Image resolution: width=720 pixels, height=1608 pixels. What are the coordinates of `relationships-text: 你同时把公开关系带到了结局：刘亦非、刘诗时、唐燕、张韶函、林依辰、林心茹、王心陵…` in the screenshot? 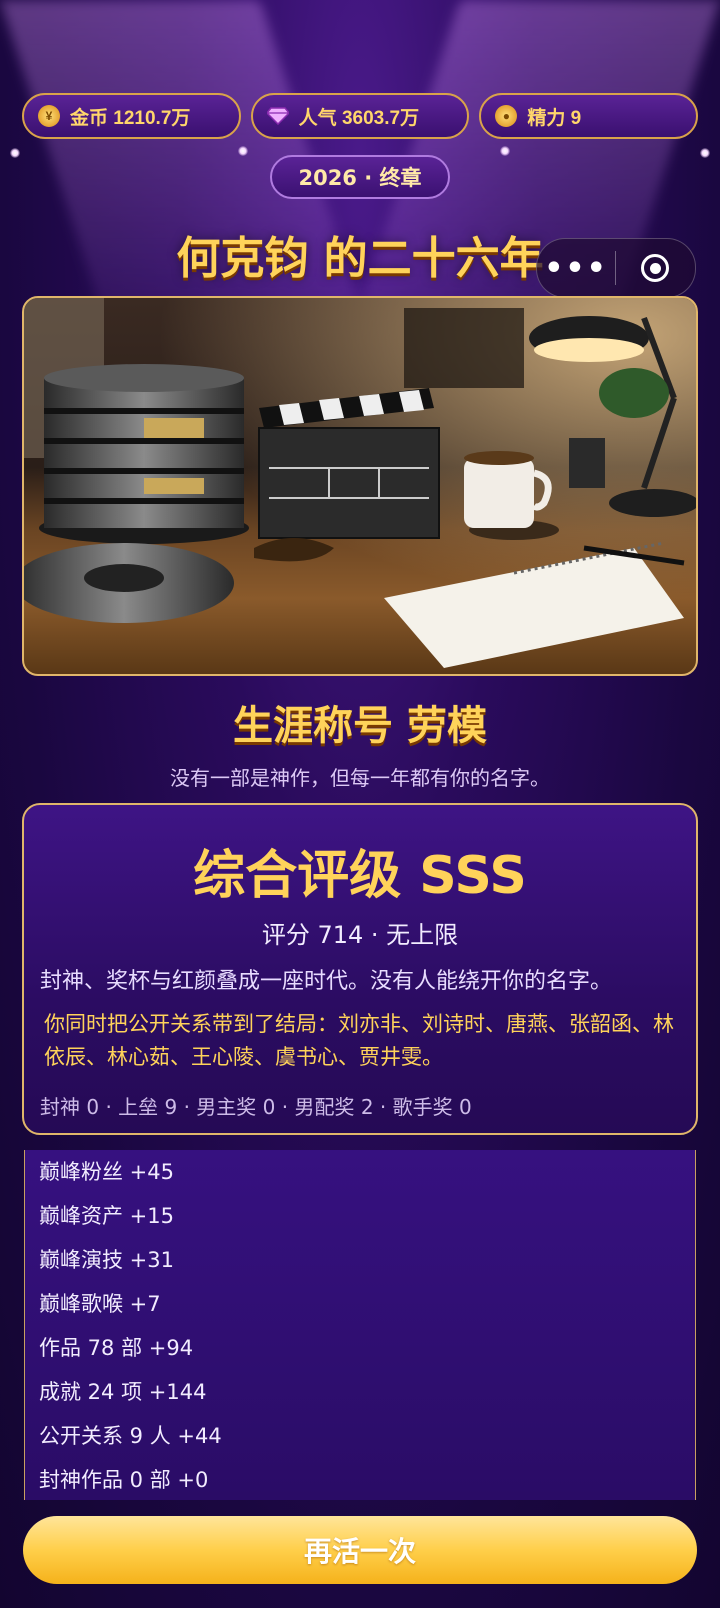 It's located at (359, 1040).